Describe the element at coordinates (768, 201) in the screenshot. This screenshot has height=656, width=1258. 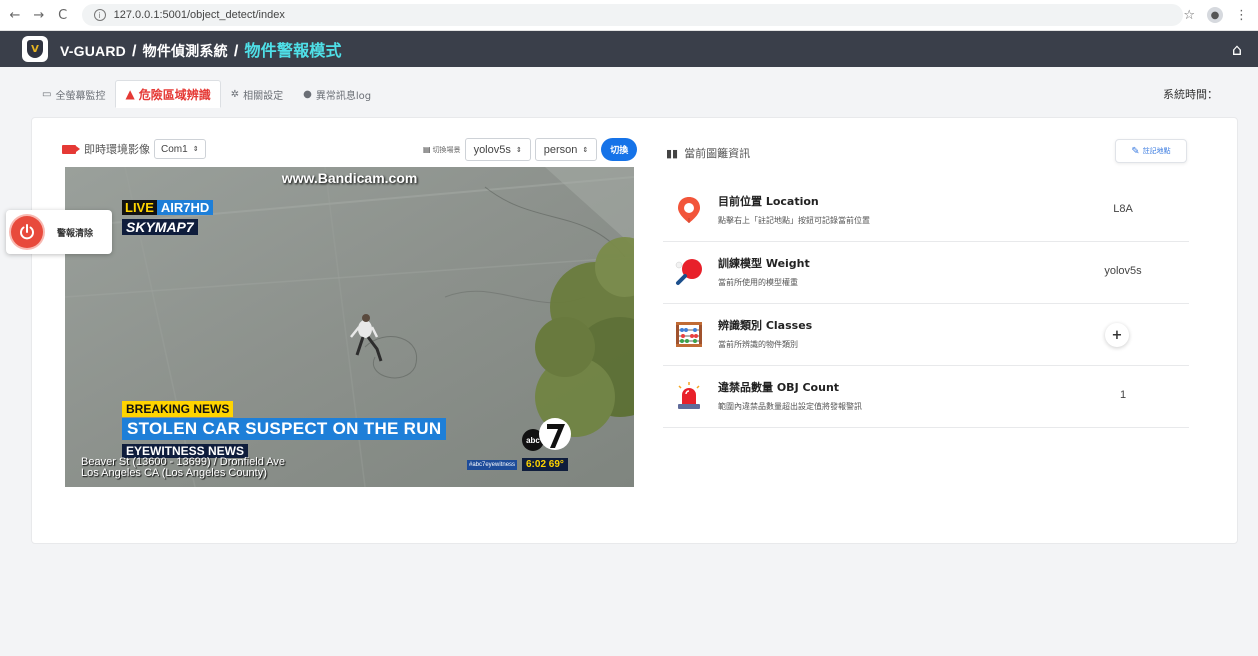
I see `row-name: 目前位置 Location` at that location.